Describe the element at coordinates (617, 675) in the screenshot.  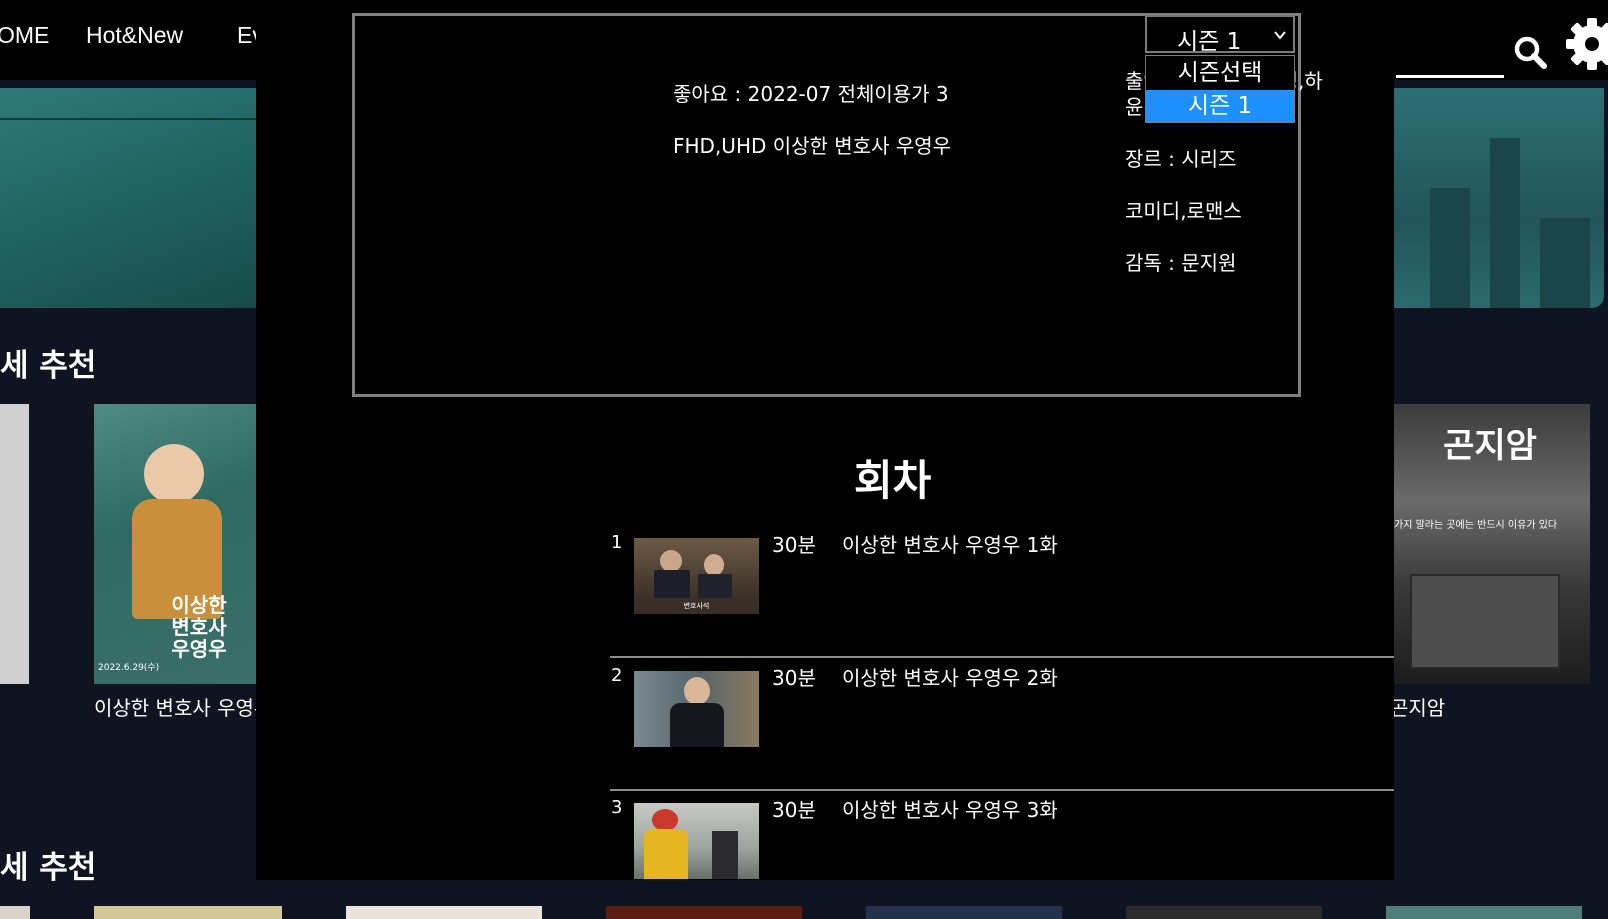
I see `episode-number: 2` at that location.